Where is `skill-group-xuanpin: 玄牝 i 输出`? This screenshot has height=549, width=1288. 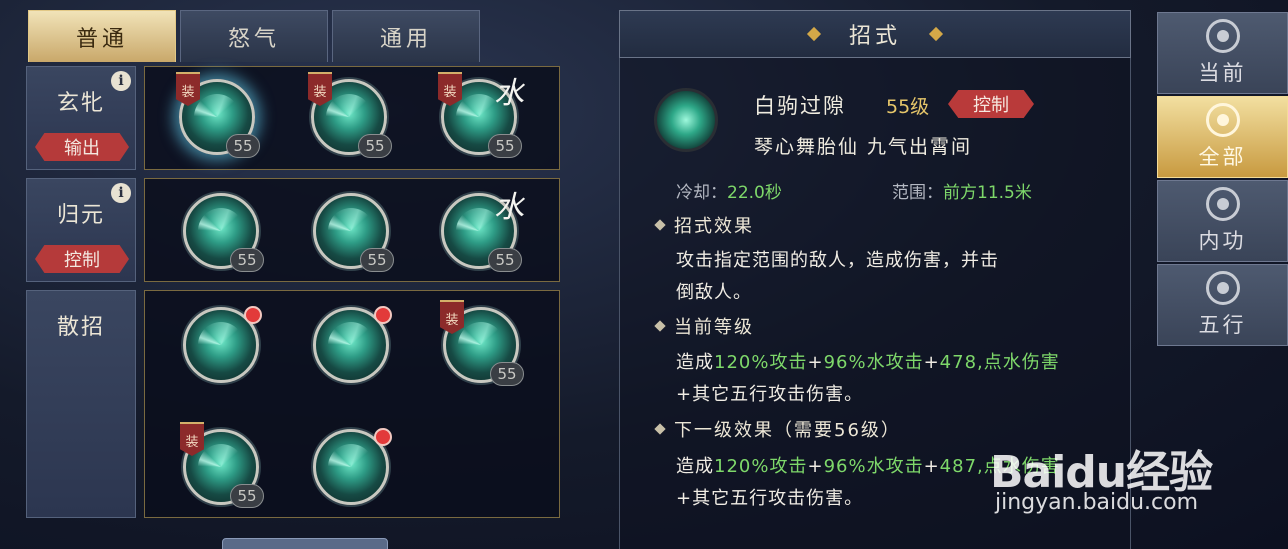 skill-group-xuanpin: 玄牝 i 输出 is located at coordinates (81, 118).